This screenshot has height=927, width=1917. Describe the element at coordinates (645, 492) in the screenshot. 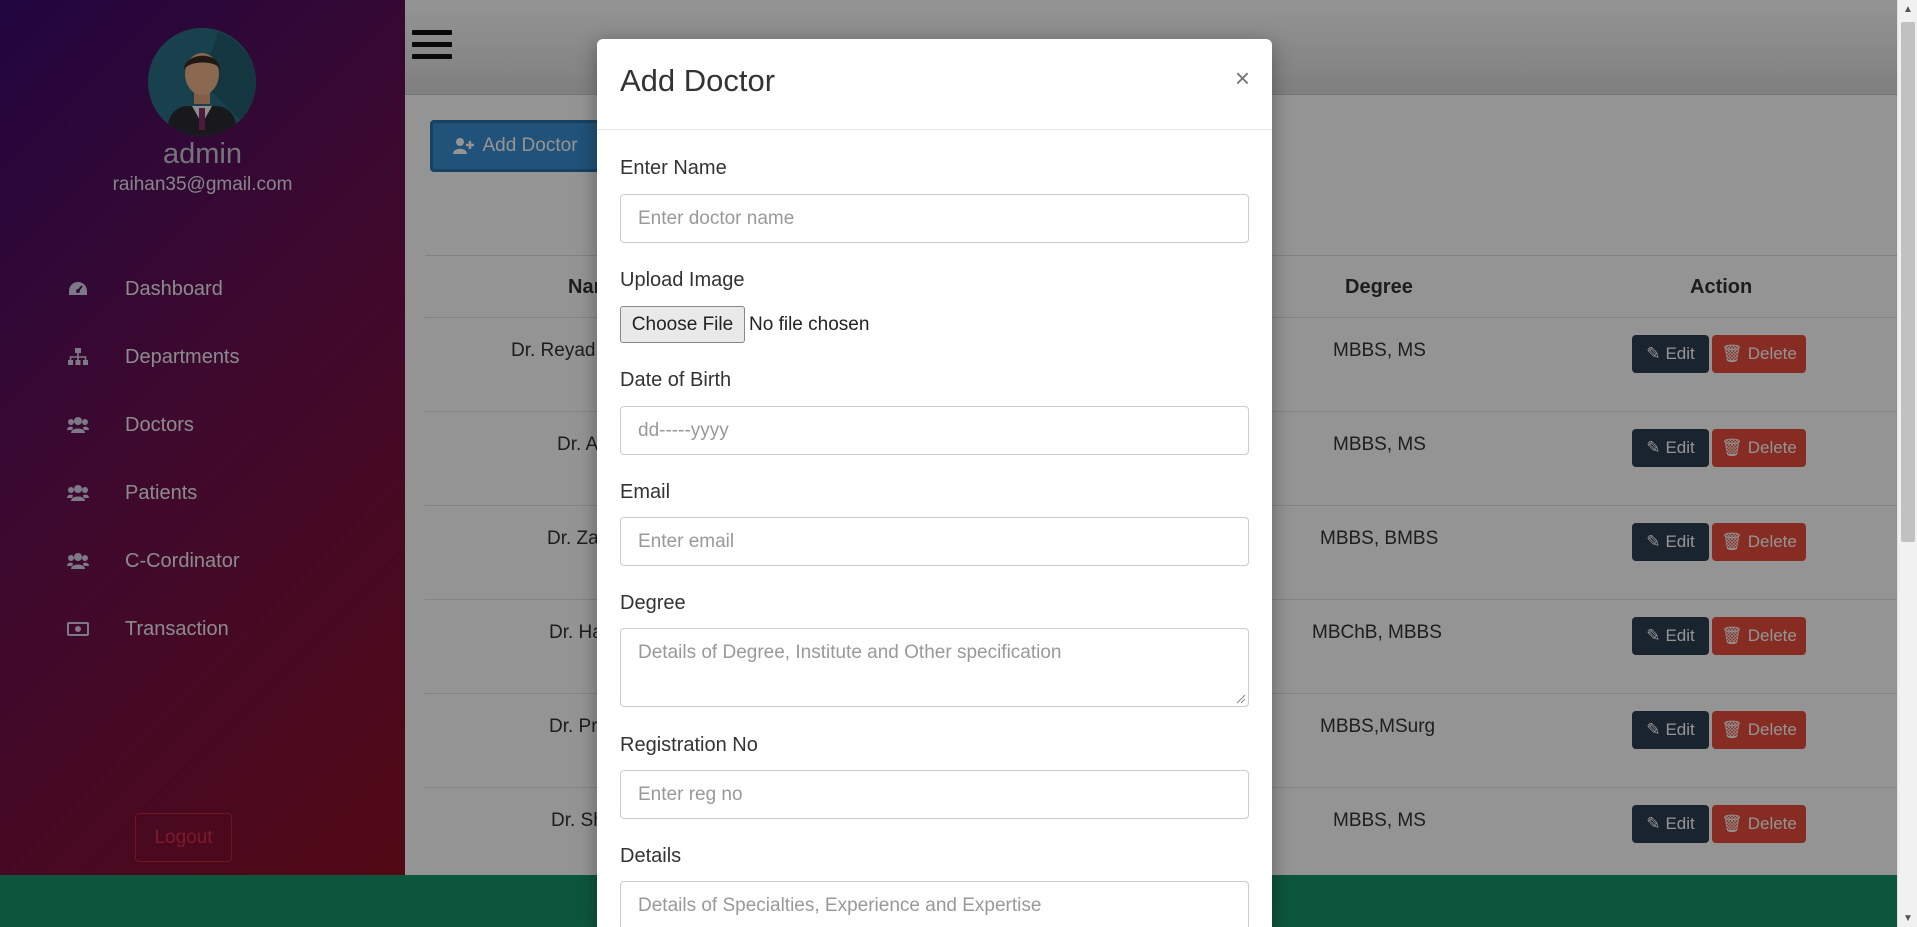

I see `email-label: Email` at that location.